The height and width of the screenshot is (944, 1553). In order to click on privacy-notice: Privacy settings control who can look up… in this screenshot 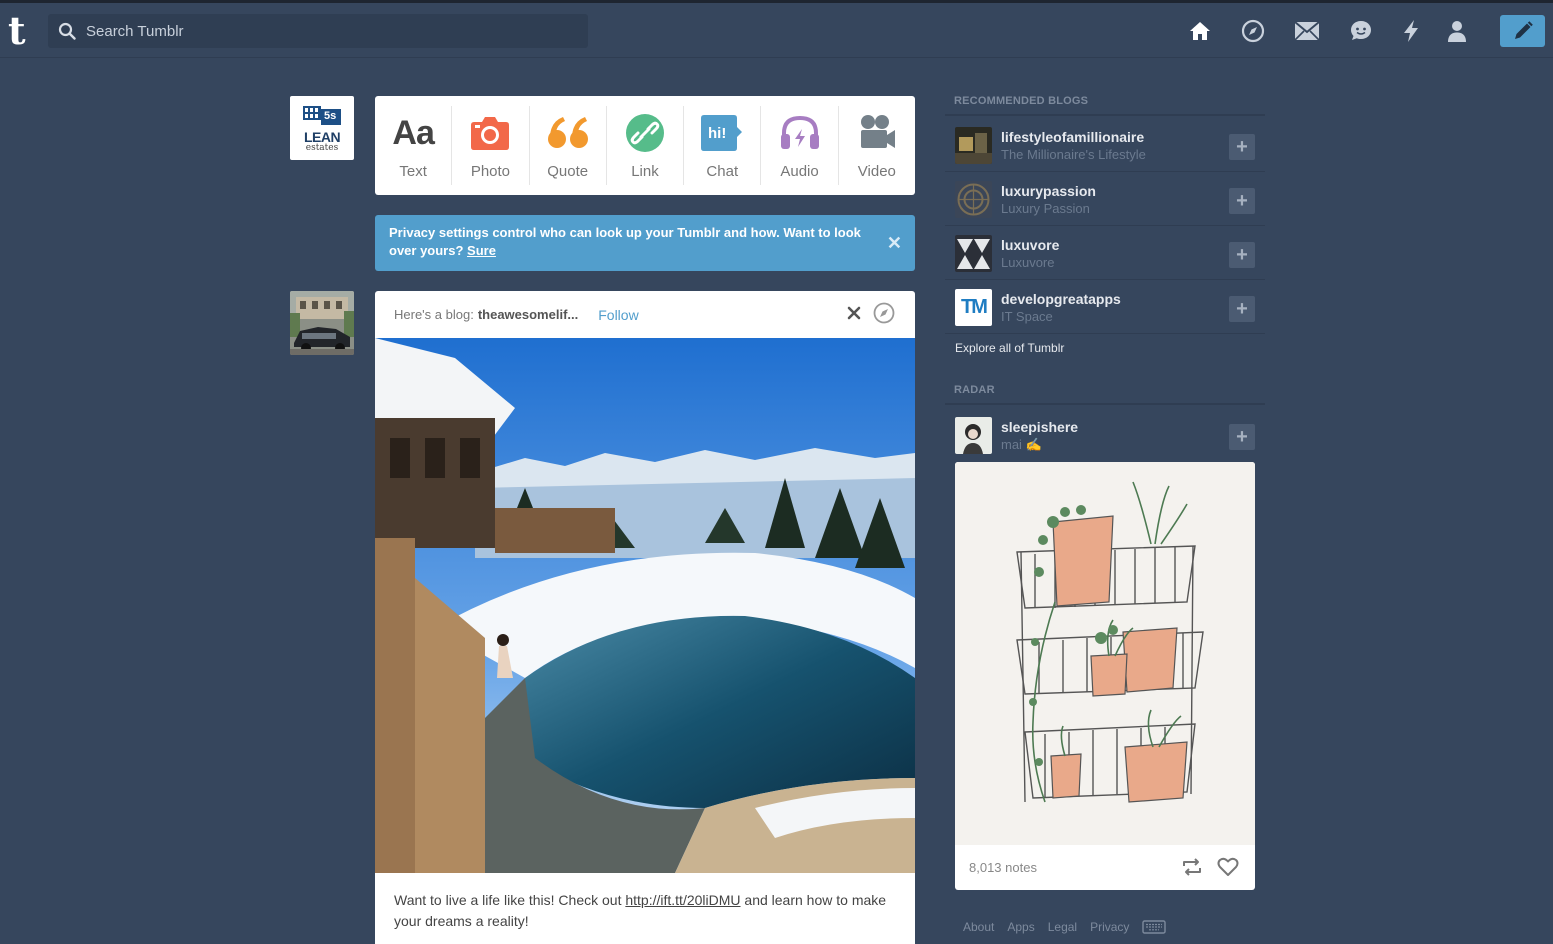, I will do `click(645, 243)`.